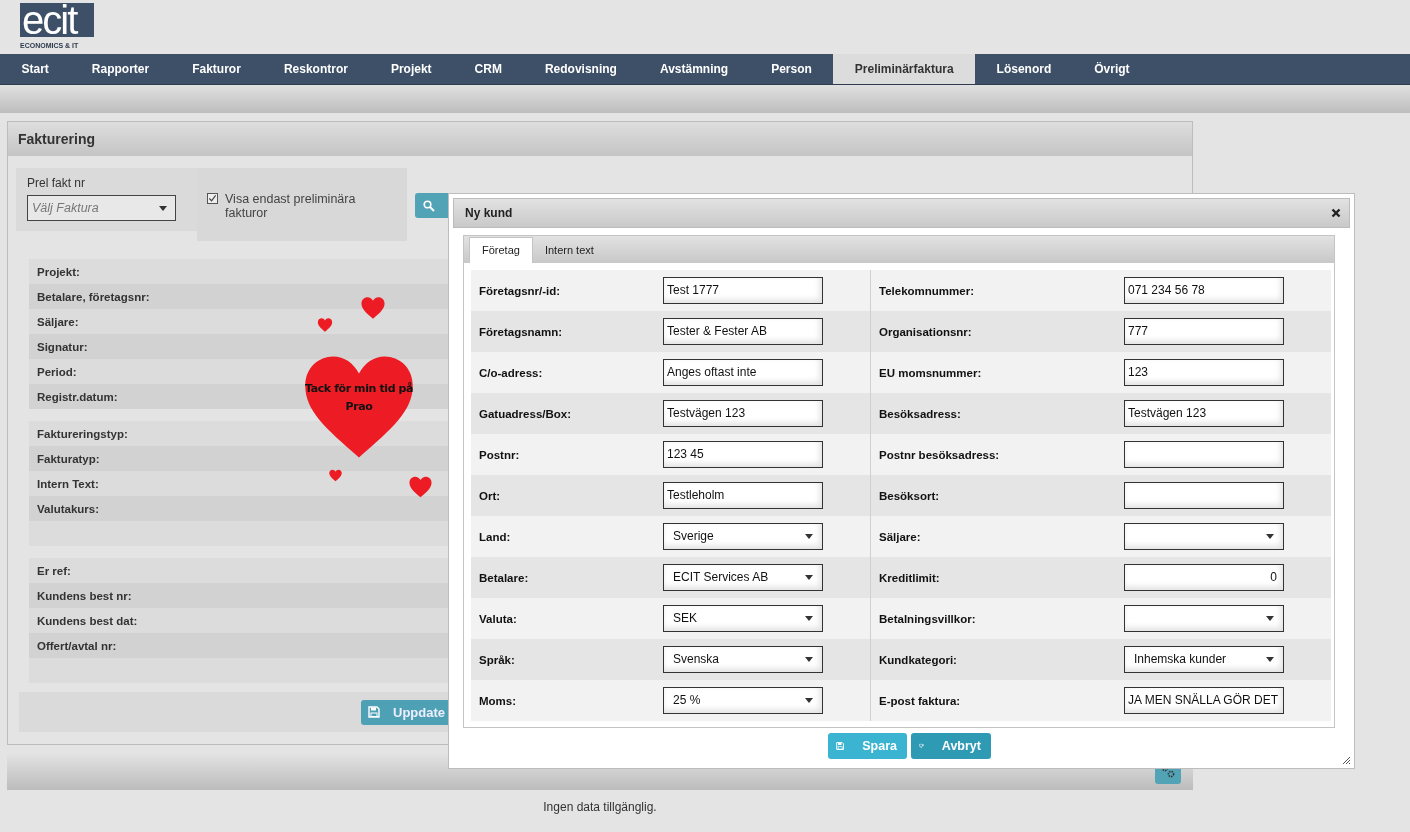 Image resolution: width=1410 pixels, height=832 pixels. Describe the element at coordinates (743, 536) in the screenshot. I see `dropdown: Sverige` at that location.